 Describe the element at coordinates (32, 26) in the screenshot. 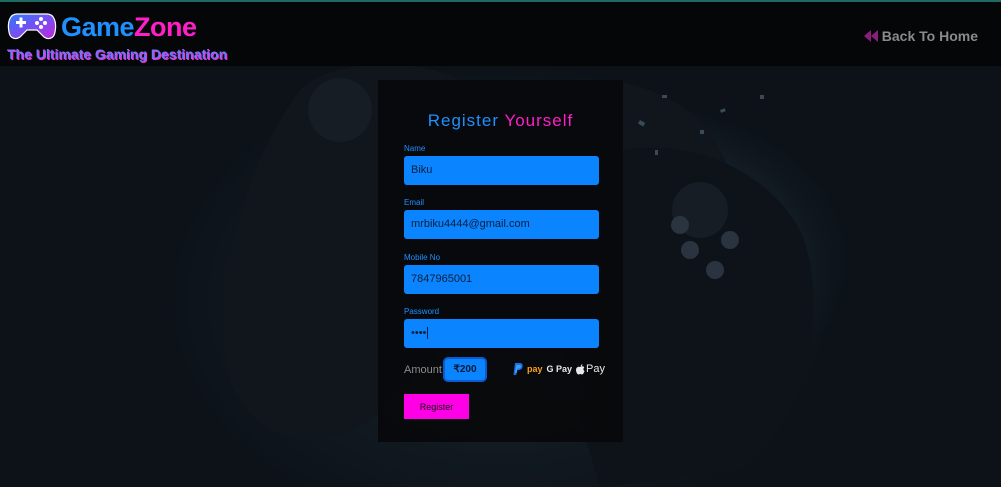

I see `gamepad-icon` at that location.